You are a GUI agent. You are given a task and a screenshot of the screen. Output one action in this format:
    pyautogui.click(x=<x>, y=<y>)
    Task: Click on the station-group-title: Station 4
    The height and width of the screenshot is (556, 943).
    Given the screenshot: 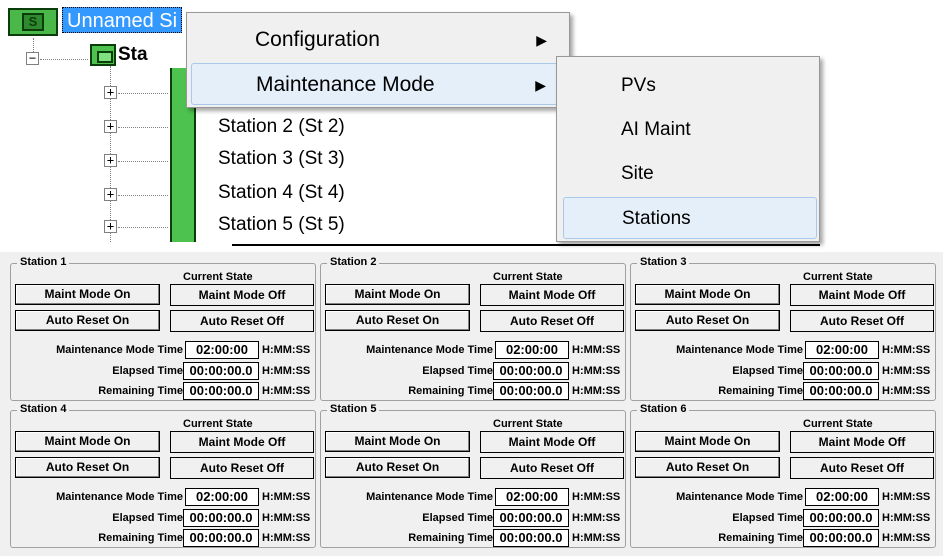 What is the action you would take?
    pyautogui.click(x=43, y=409)
    